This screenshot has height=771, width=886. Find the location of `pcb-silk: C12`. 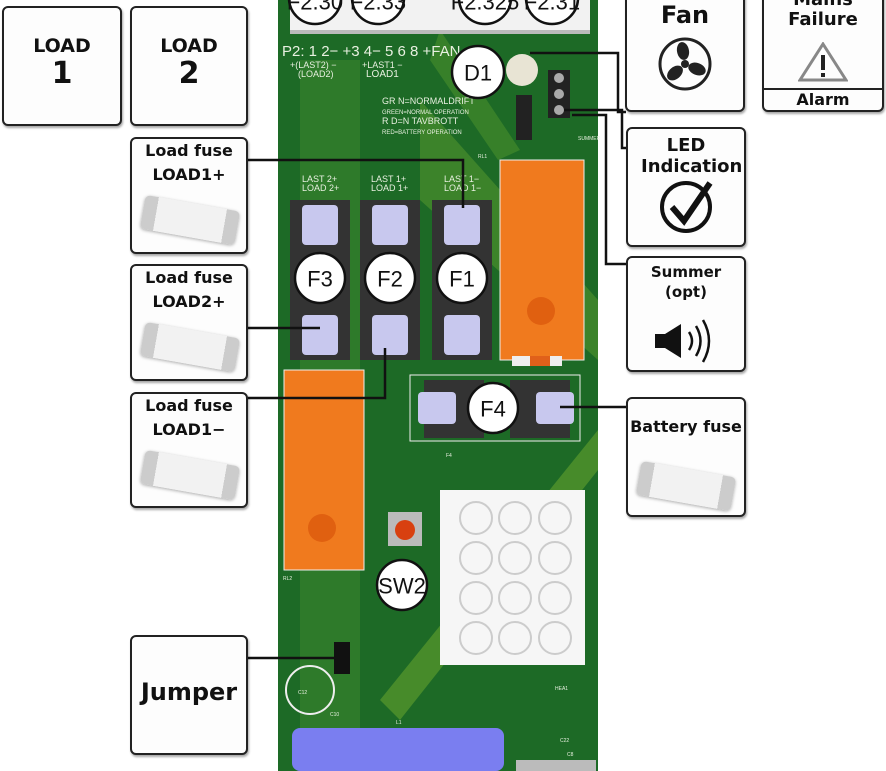

pcb-silk: C12 is located at coordinates (302, 693).